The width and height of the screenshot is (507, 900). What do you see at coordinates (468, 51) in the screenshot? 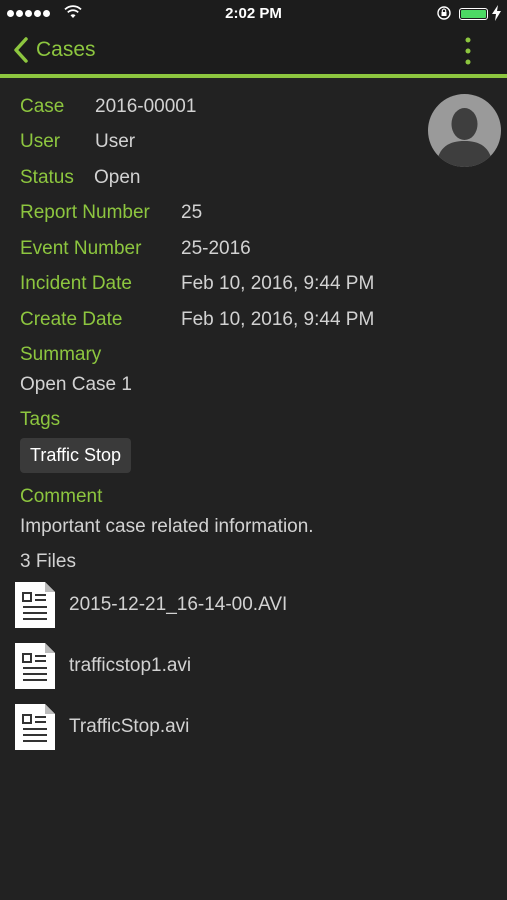
I see `more-vertical-icon` at bounding box center [468, 51].